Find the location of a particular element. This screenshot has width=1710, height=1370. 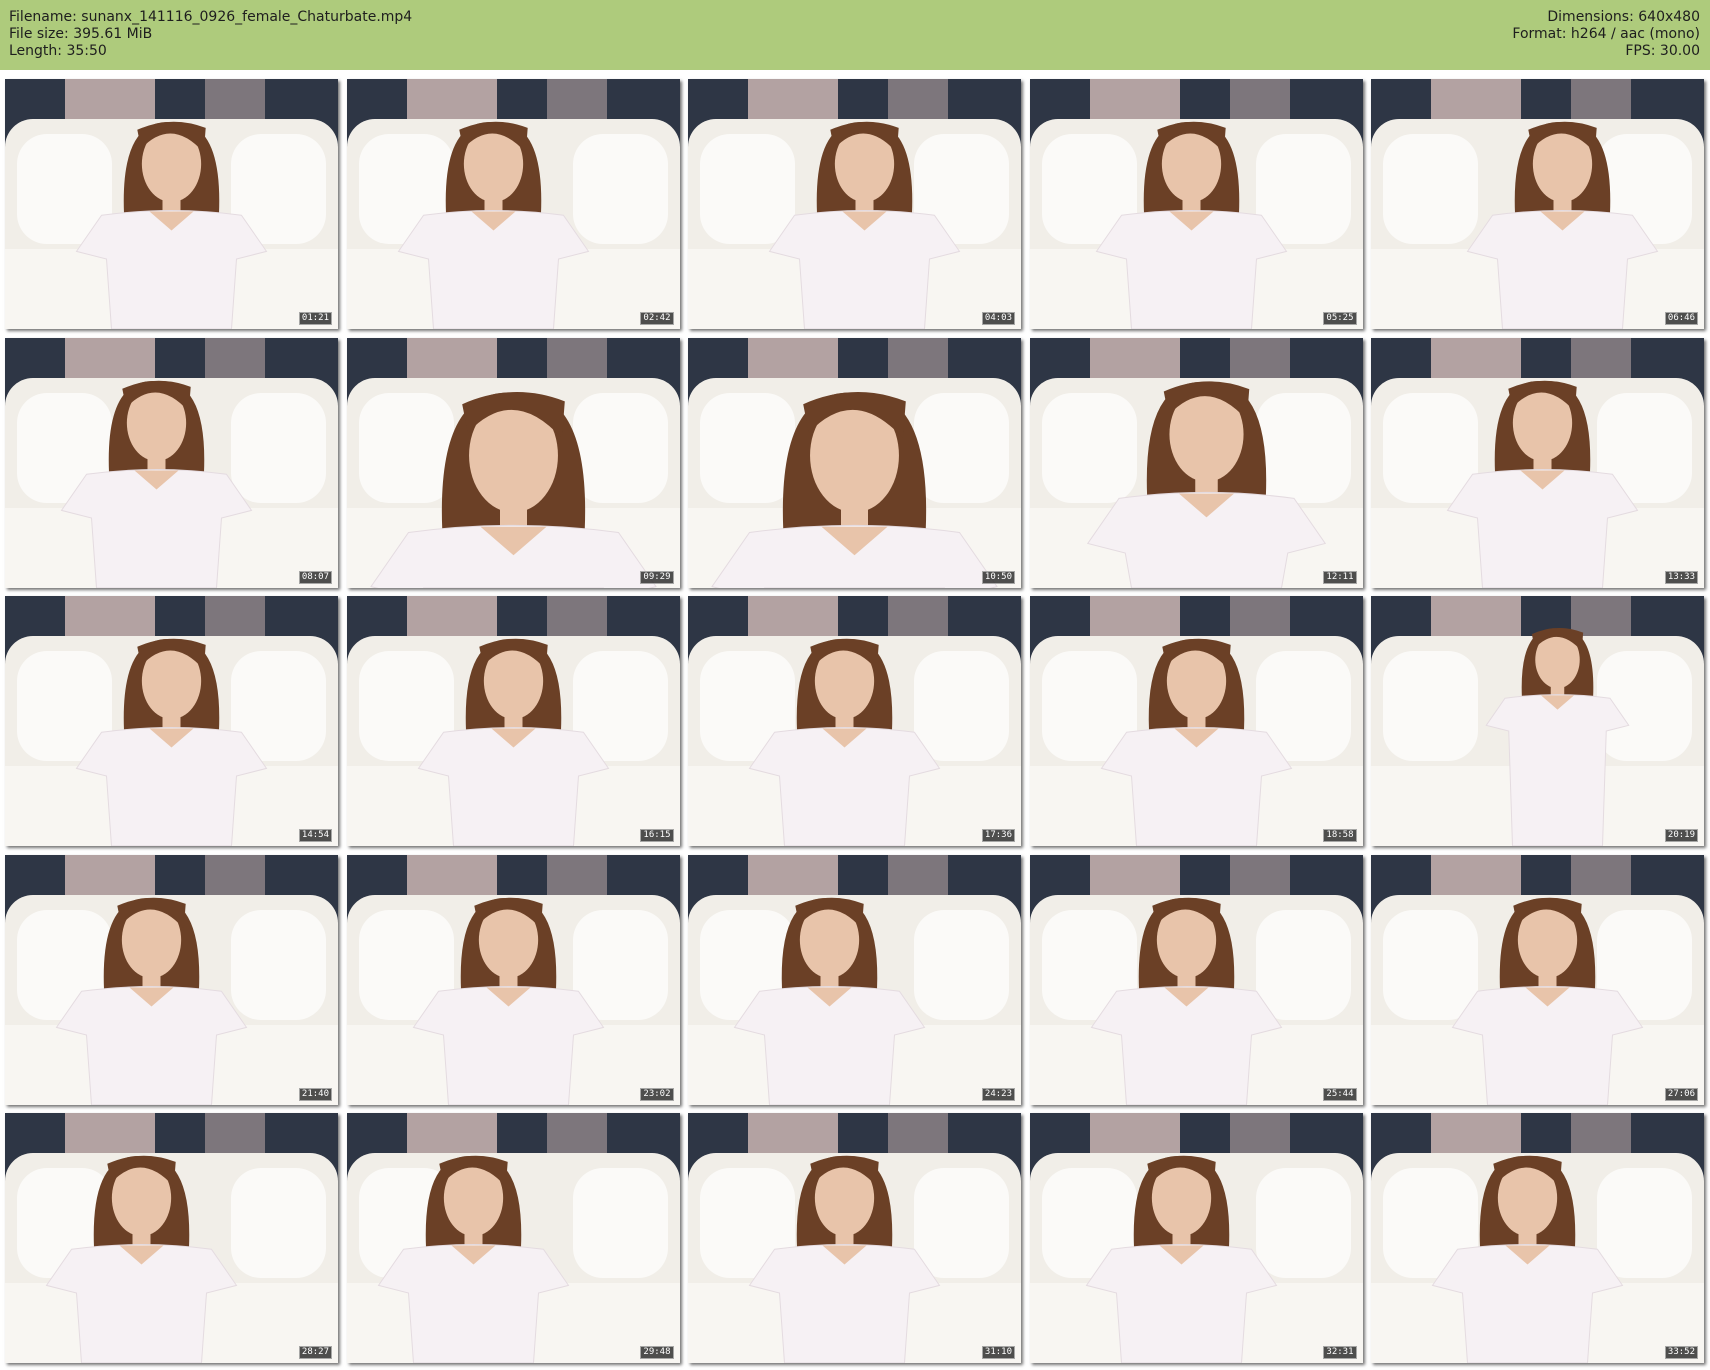

video-thumbnail: 29:48 is located at coordinates (513, 1238).